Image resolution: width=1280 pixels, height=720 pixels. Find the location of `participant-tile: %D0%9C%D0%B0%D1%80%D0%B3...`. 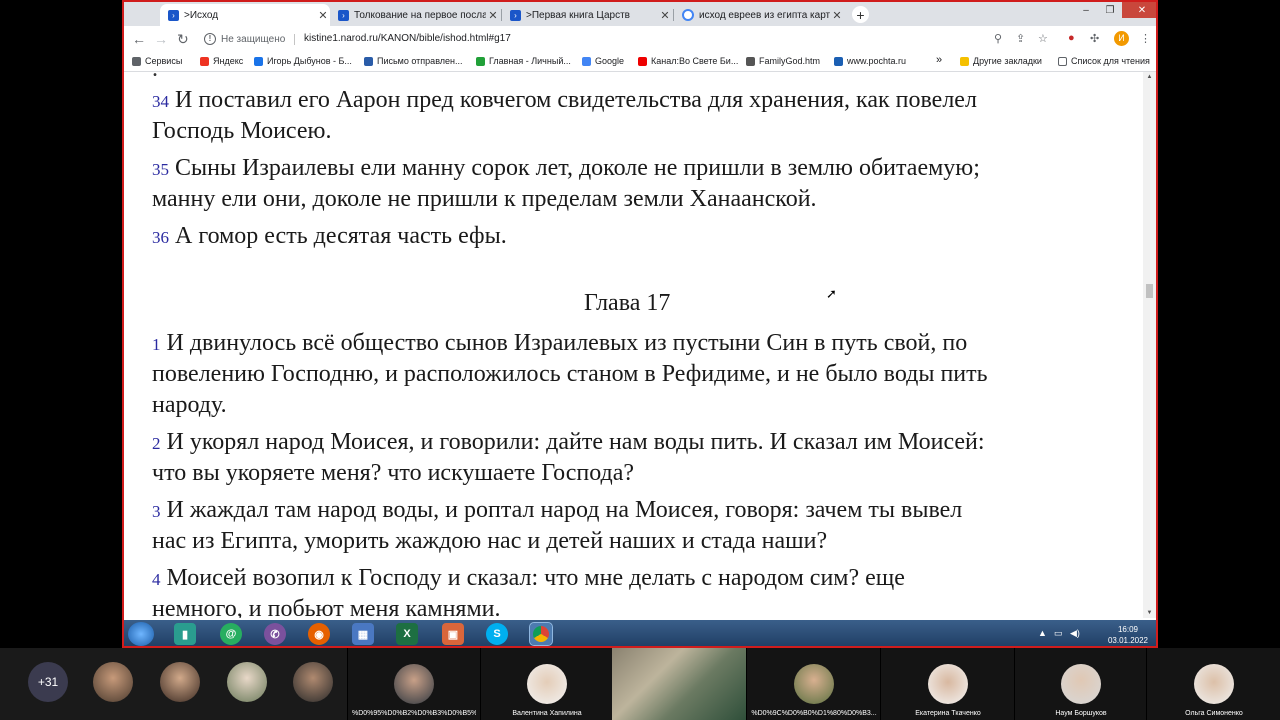

participant-tile: %D0%9C%D0%B0%D1%80%D0%B3... is located at coordinates (813, 684).